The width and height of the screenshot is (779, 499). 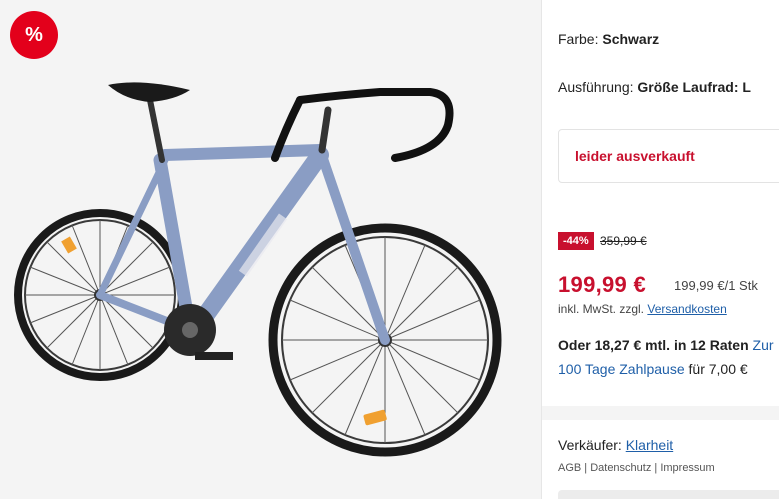 I want to click on discount-badge: -44%, so click(x=576, y=241).